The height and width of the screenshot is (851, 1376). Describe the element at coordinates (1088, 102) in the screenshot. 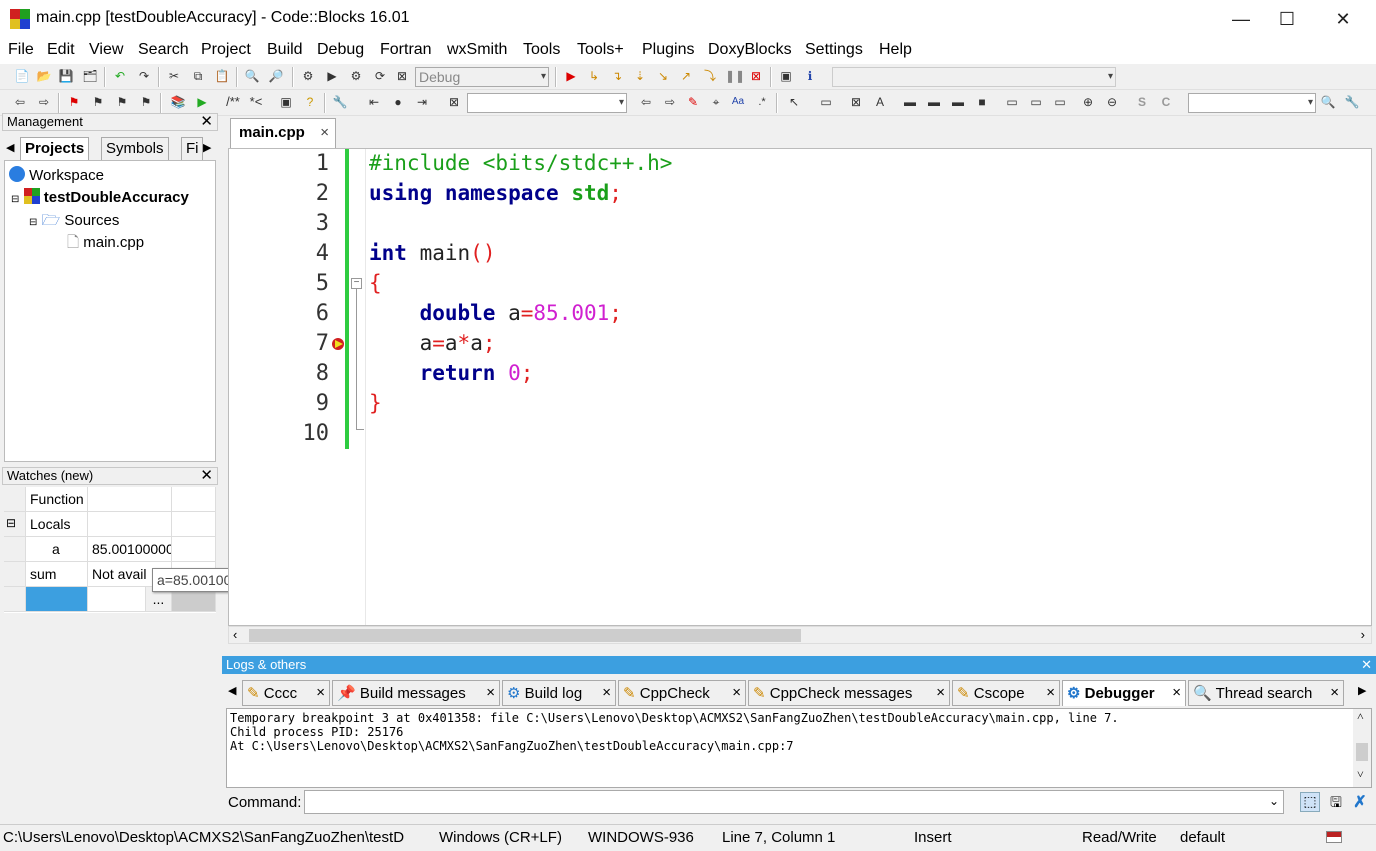

I see `zoom-in-icon: ⊕` at that location.